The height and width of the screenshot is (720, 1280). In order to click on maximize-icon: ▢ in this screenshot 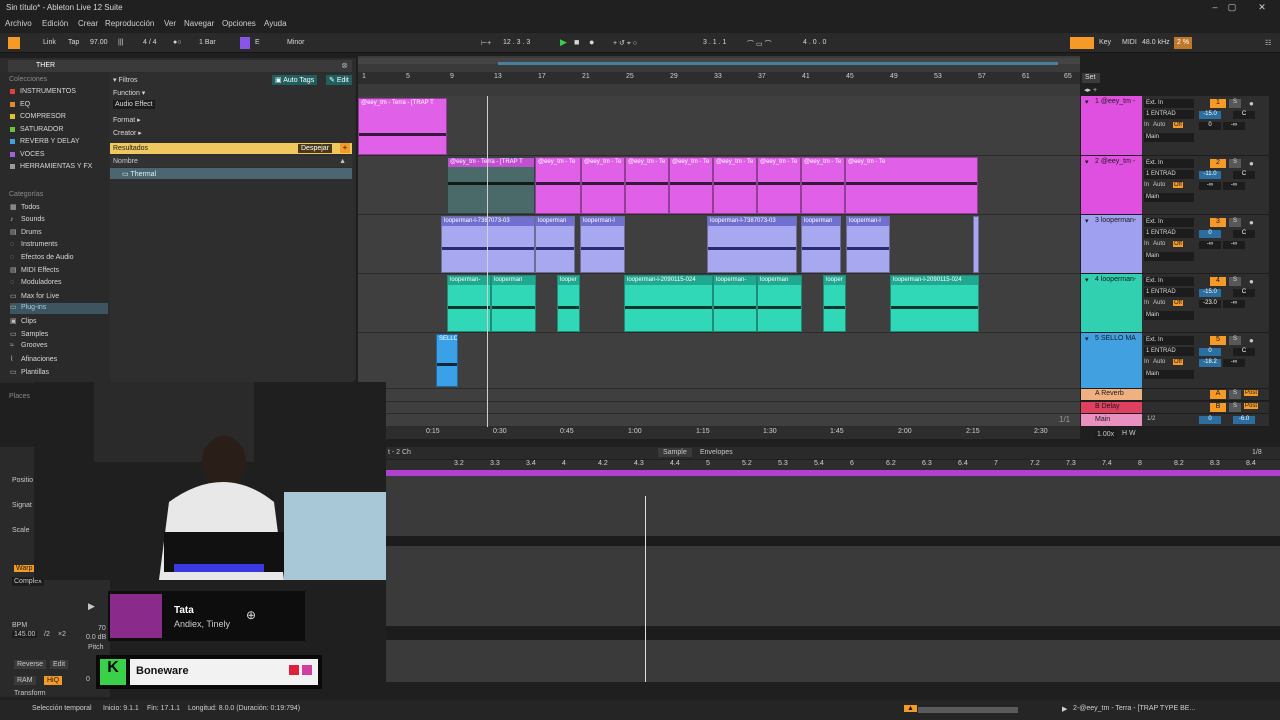, I will do `click(1232, 8)`.